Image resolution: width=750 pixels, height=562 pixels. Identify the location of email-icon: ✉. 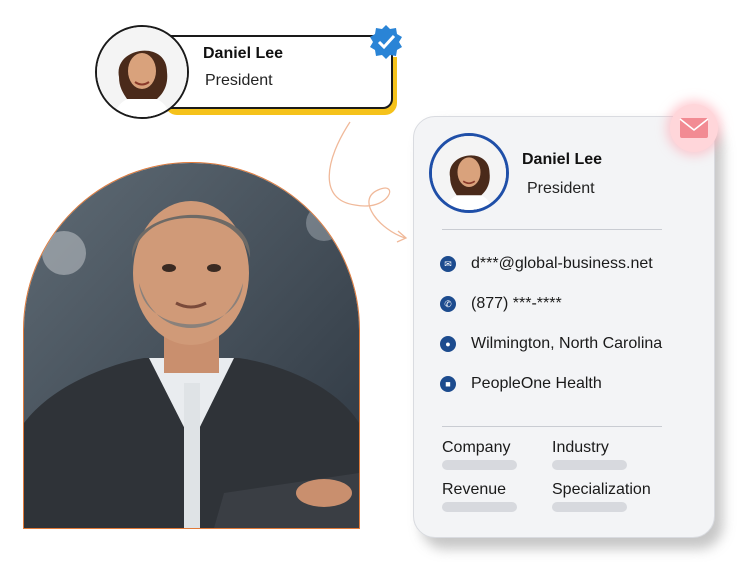
(448, 264).